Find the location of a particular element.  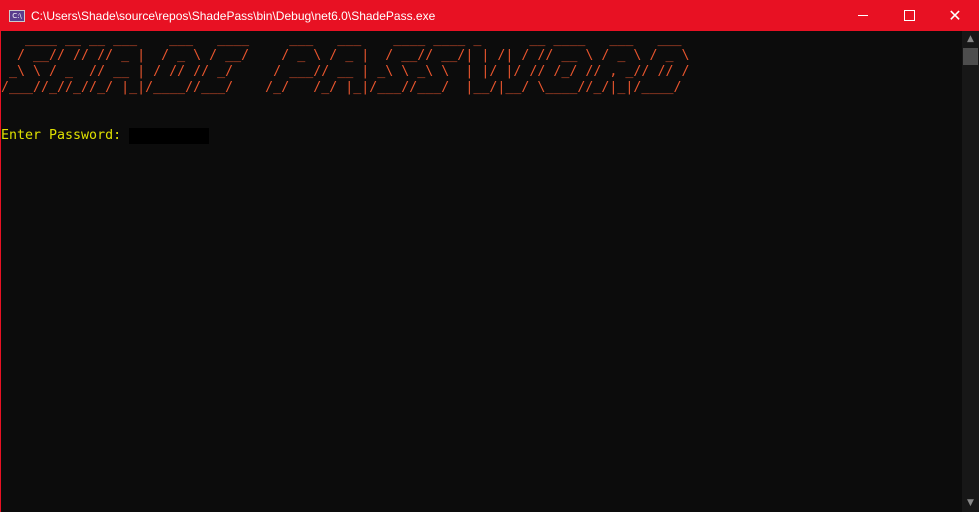

password-prompt: Enter Password: is located at coordinates (65, 135).